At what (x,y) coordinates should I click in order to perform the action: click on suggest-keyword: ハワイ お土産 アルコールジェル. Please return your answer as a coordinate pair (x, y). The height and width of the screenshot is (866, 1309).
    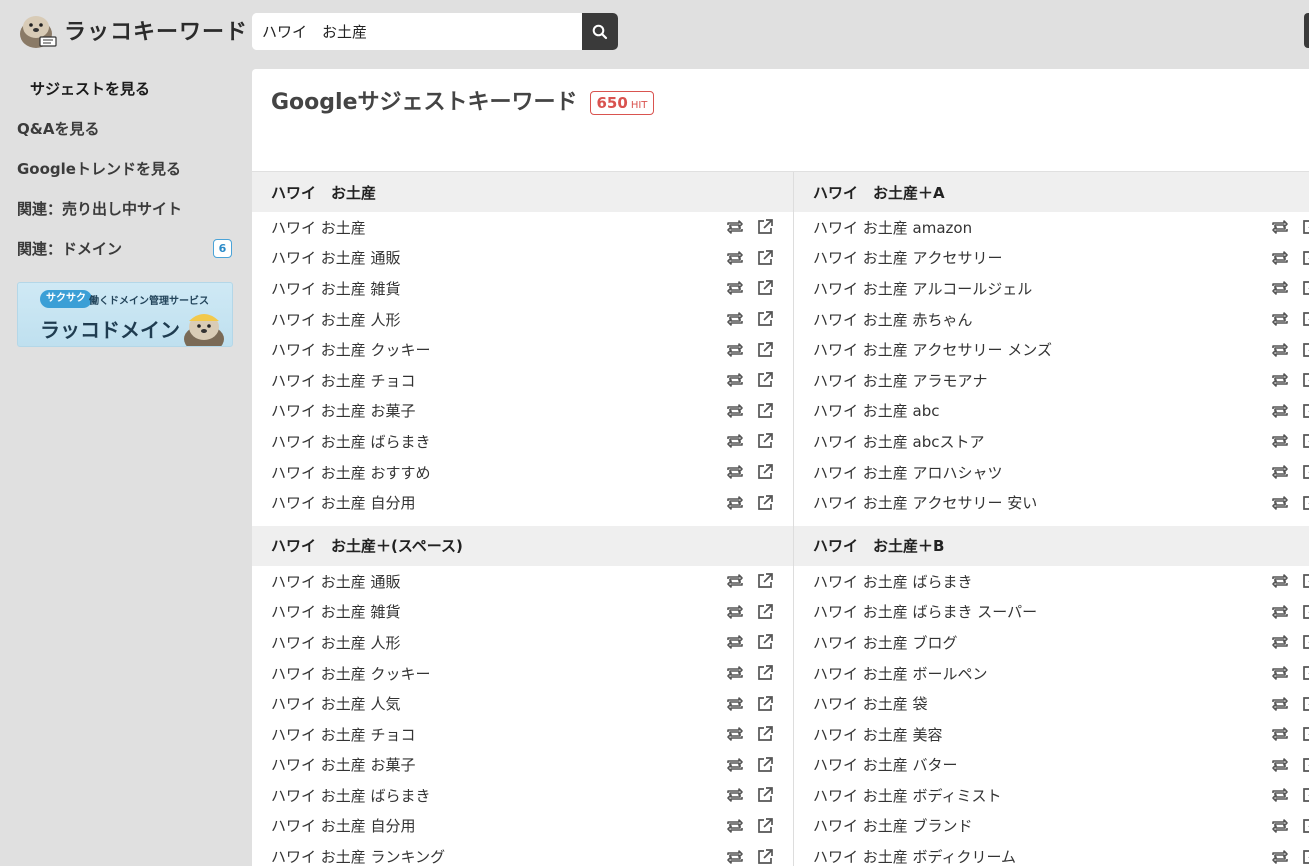
    Looking at the image, I should click on (1041, 288).